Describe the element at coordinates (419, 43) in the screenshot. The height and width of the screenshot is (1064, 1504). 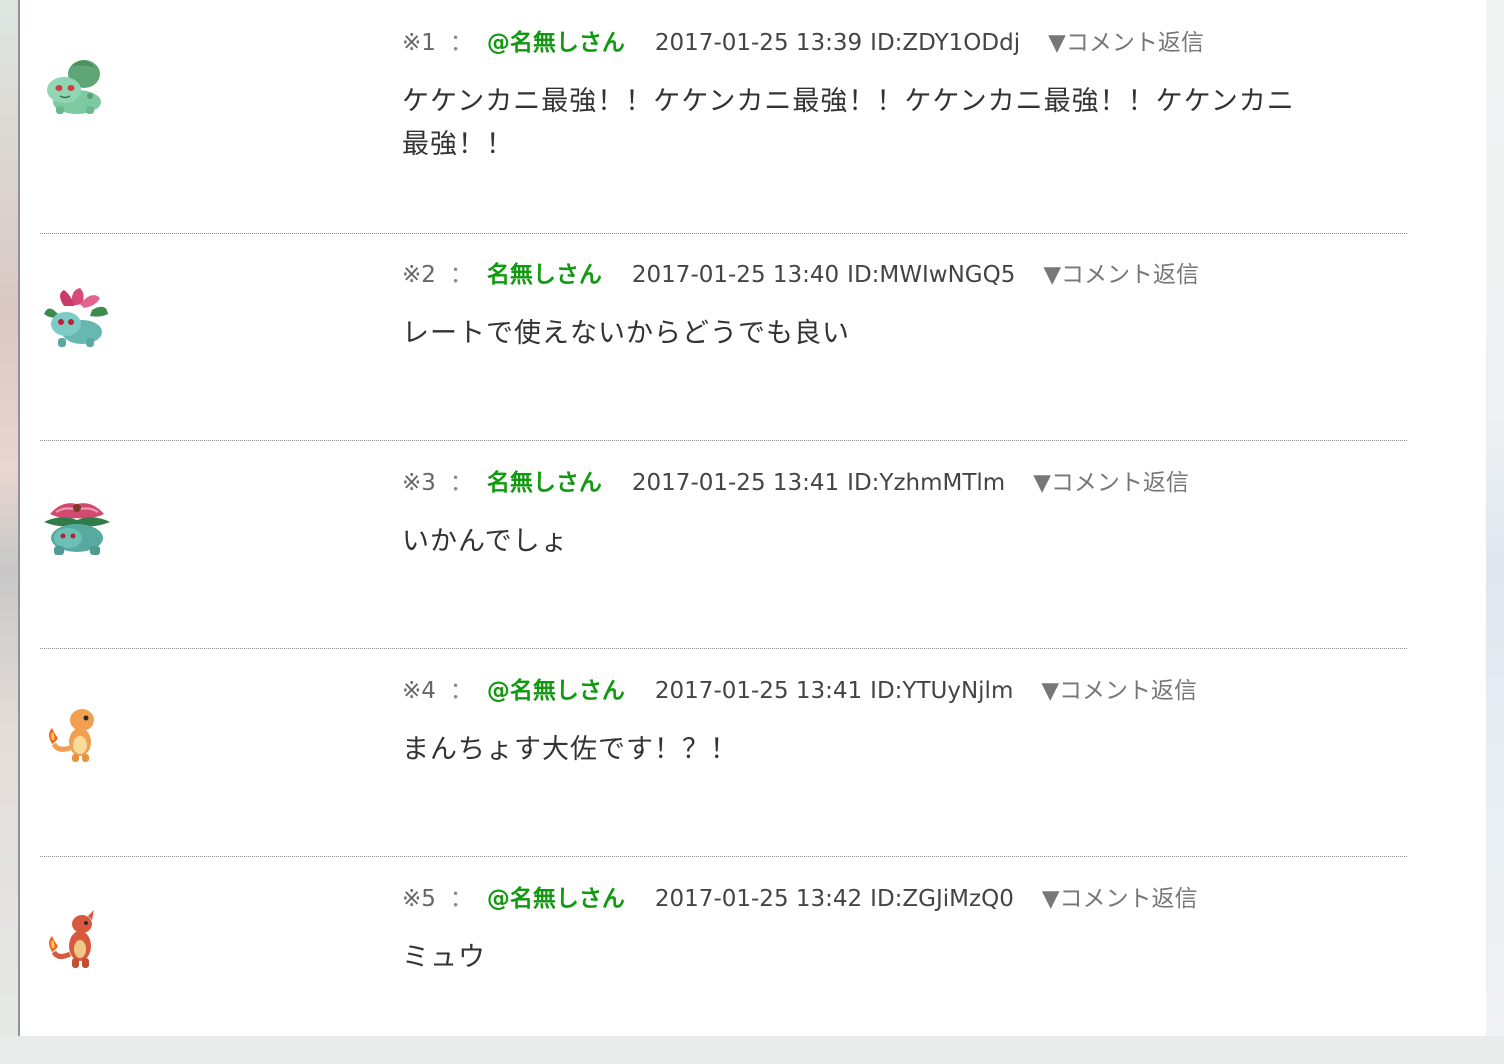
I see `comment-number: ※1` at that location.